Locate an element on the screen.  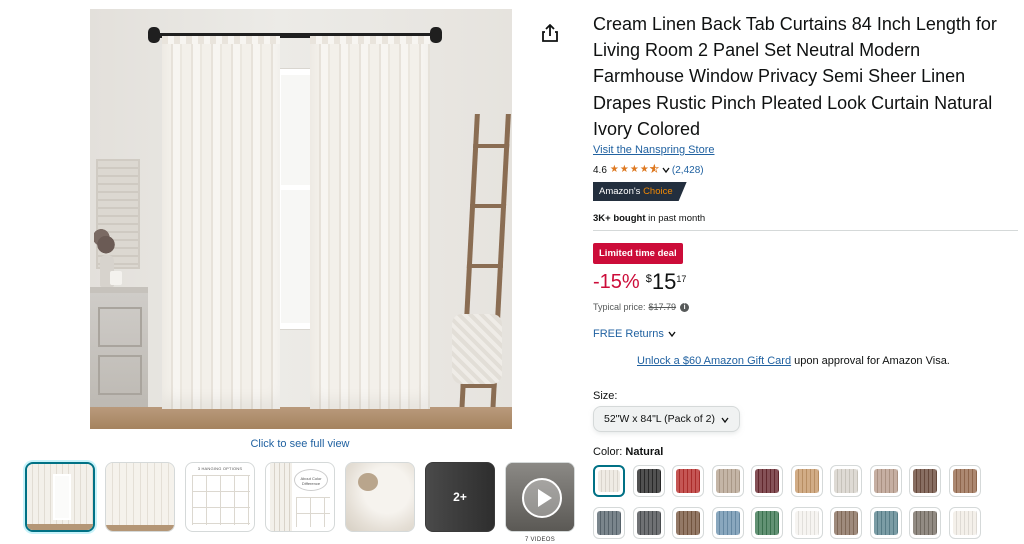
typical-price-value: $17.79 is located at coordinates (662, 307).